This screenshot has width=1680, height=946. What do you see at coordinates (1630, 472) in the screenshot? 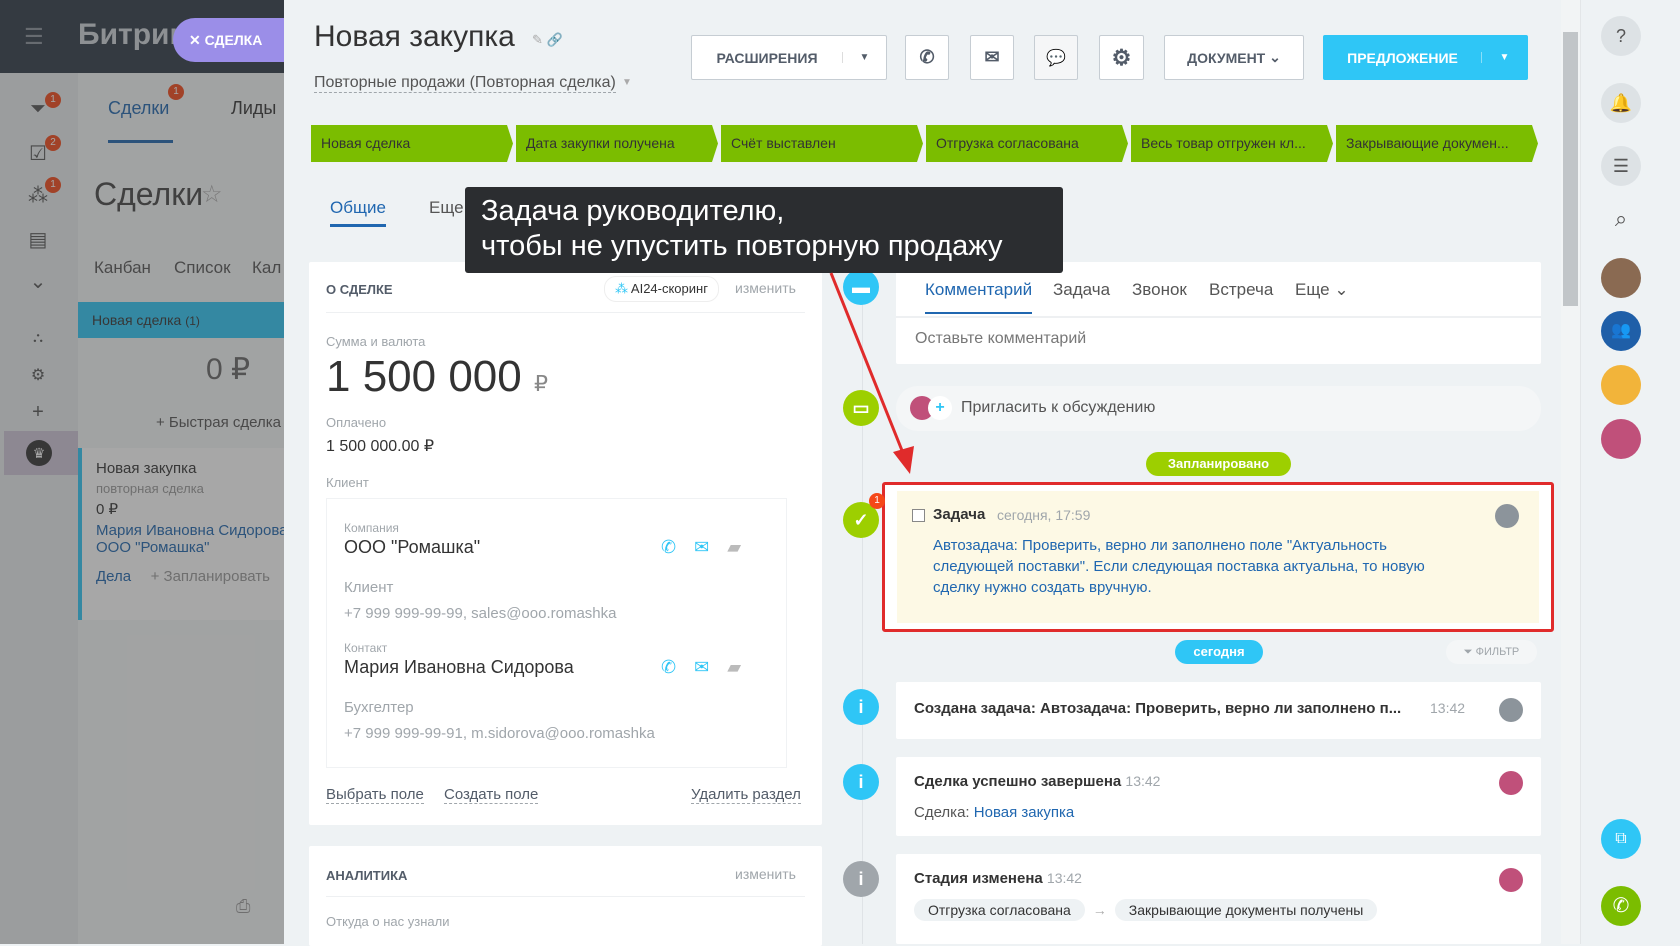
I see `right-sidebar: ? 🔔 ☰ ⌕ 👥 ⧉ ✆` at bounding box center [1630, 472].